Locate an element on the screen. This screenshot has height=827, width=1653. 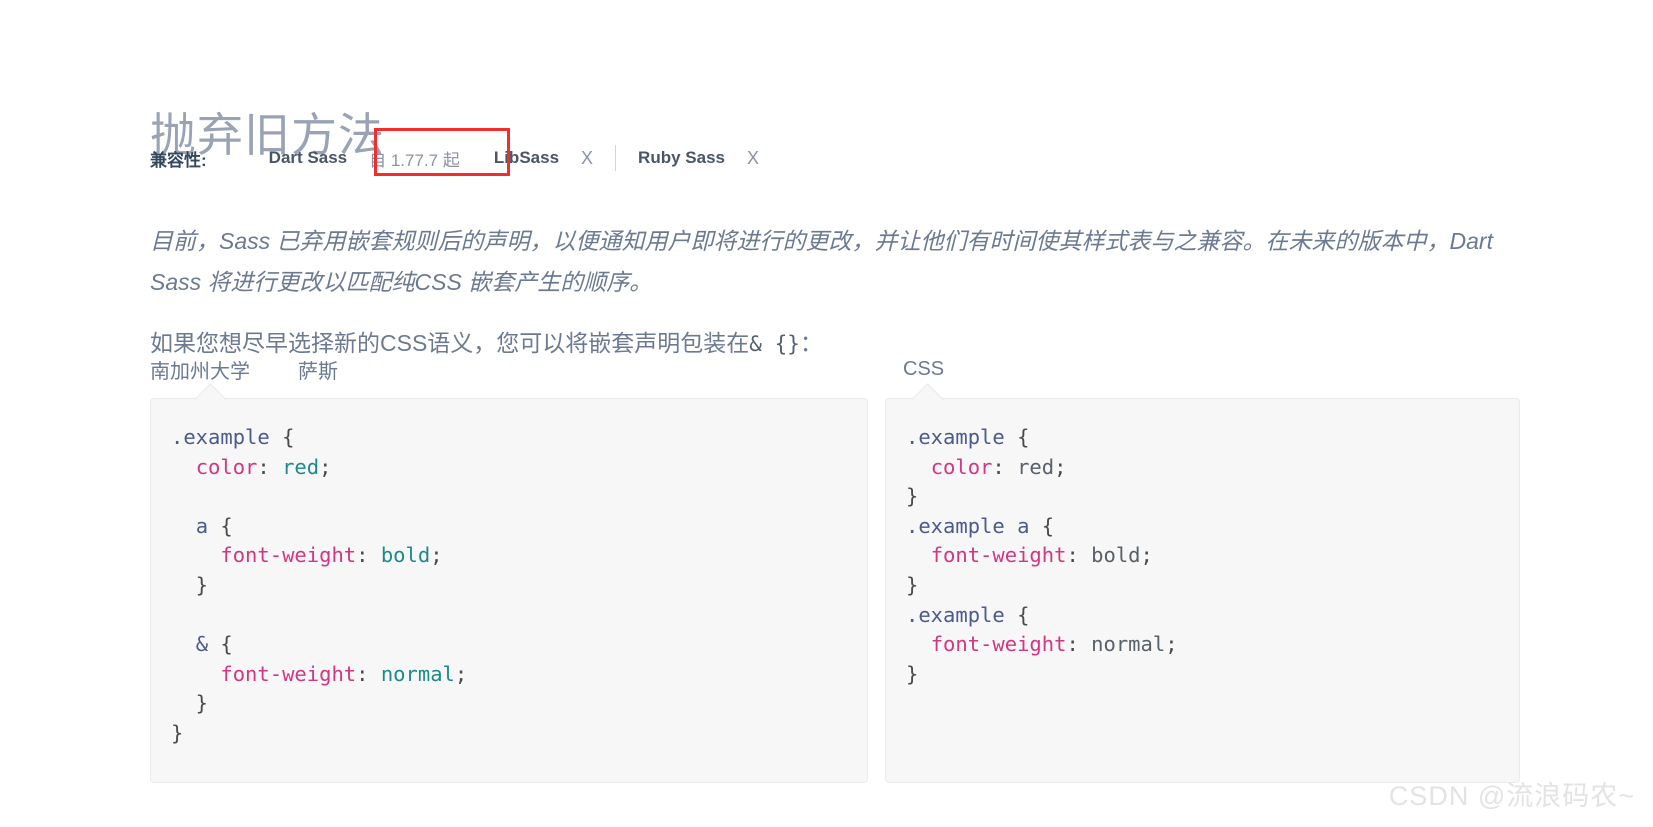
tab-css: CSS is located at coordinates (923, 369).